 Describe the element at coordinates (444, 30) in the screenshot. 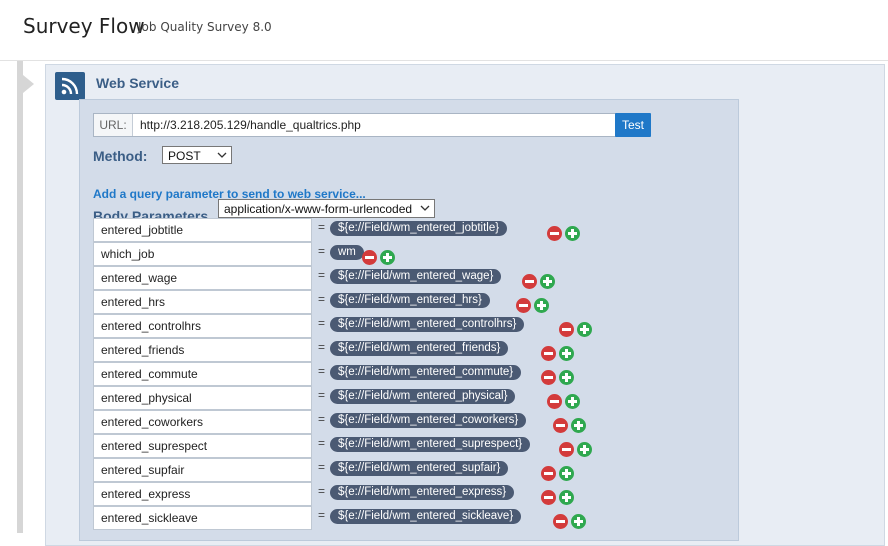

I see `page-header: Survey Flow Job Quality Survey 8.0` at that location.